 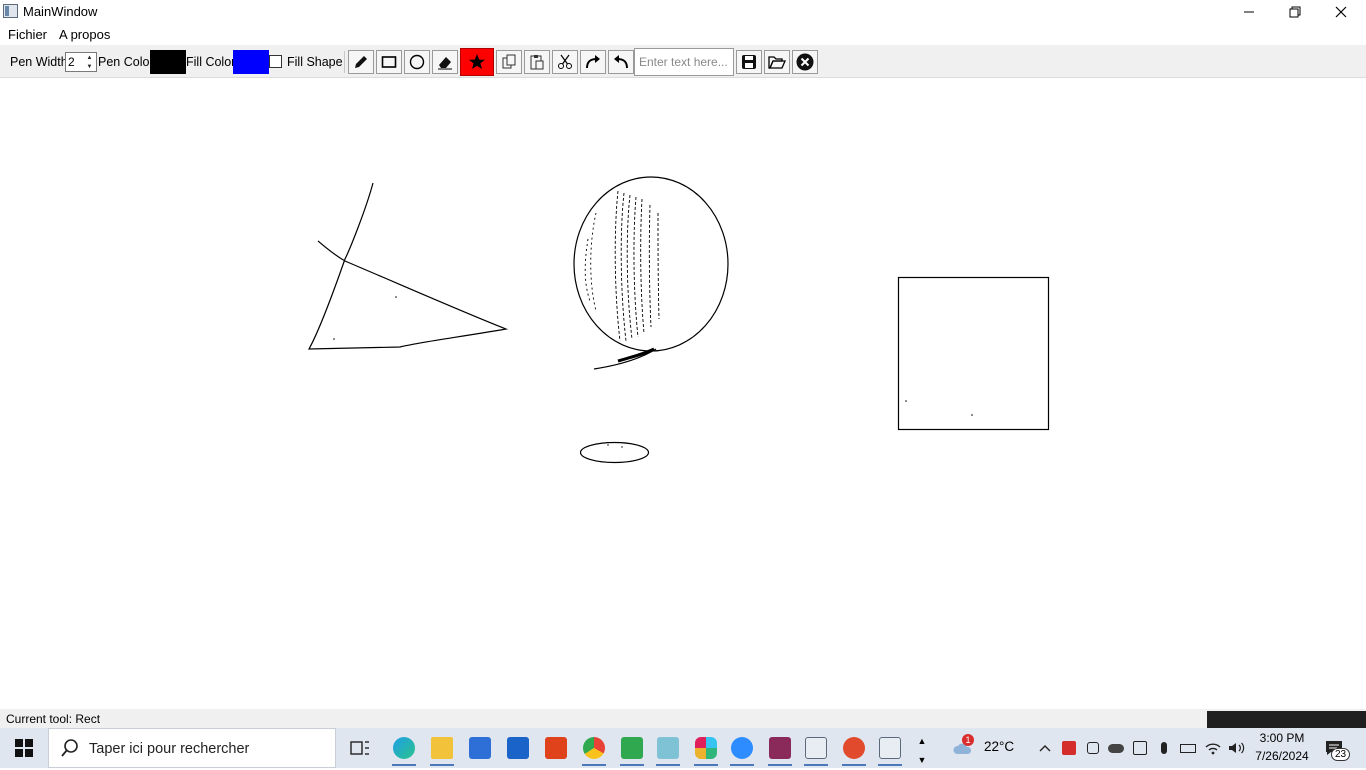 I want to click on pencil-tool-button, so click(x=361, y=62).